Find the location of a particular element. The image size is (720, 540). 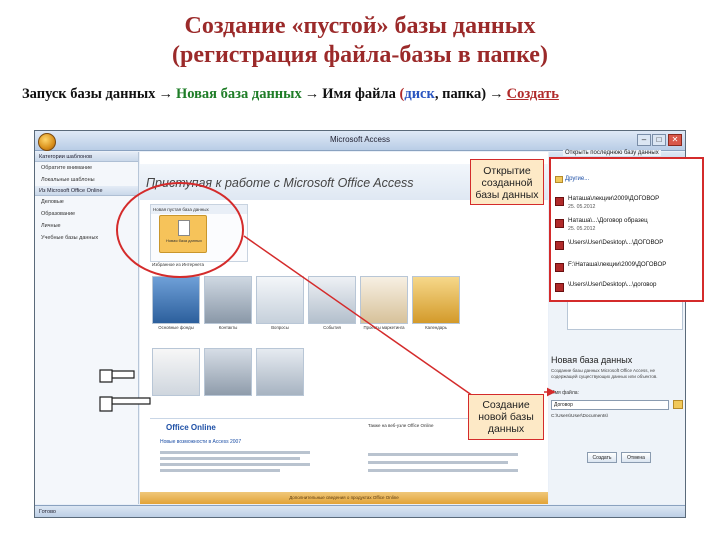

callout-create-db: Создание новой базы данных is located at coordinates (506, 417).